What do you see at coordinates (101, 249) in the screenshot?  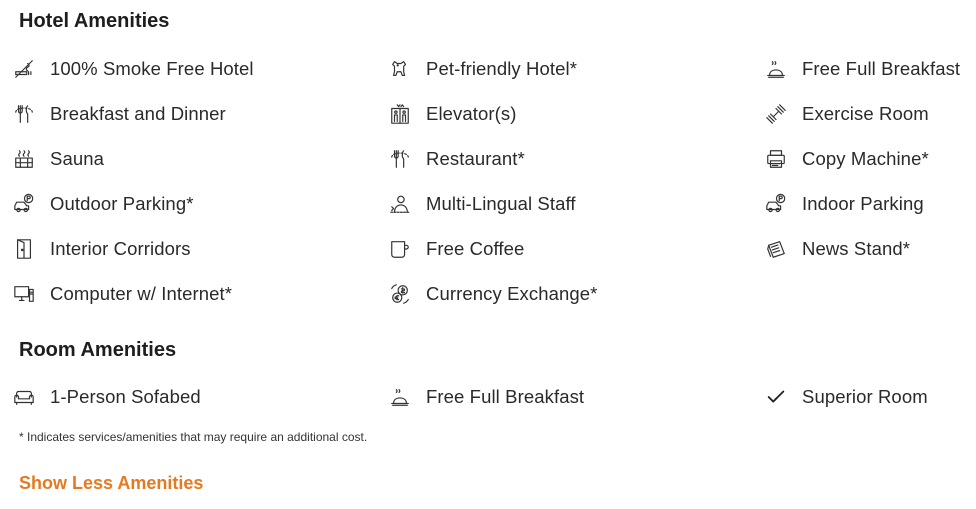 I see `amenity-item: Interior Corridors` at bounding box center [101, 249].